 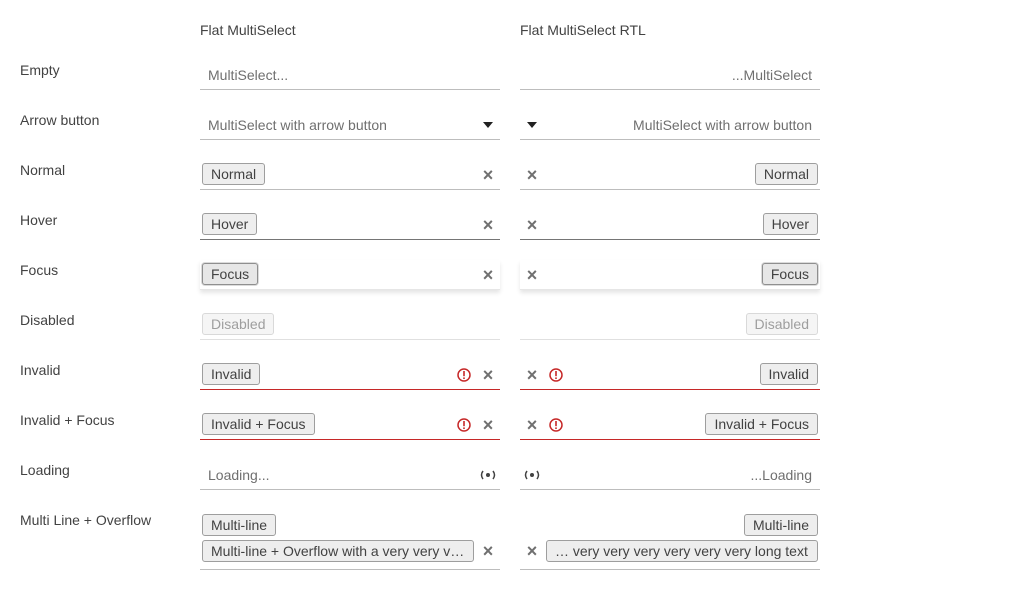 What do you see at coordinates (60, 120) in the screenshot?
I see `row-label-arrow-button: Arrow button` at bounding box center [60, 120].